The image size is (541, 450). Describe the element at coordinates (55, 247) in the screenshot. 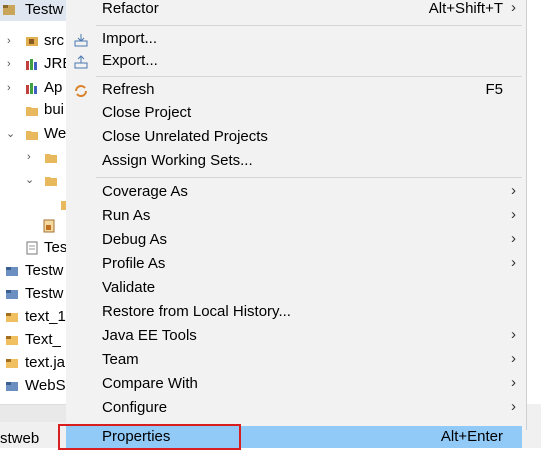

I see `tree-item-label: Tes` at that location.